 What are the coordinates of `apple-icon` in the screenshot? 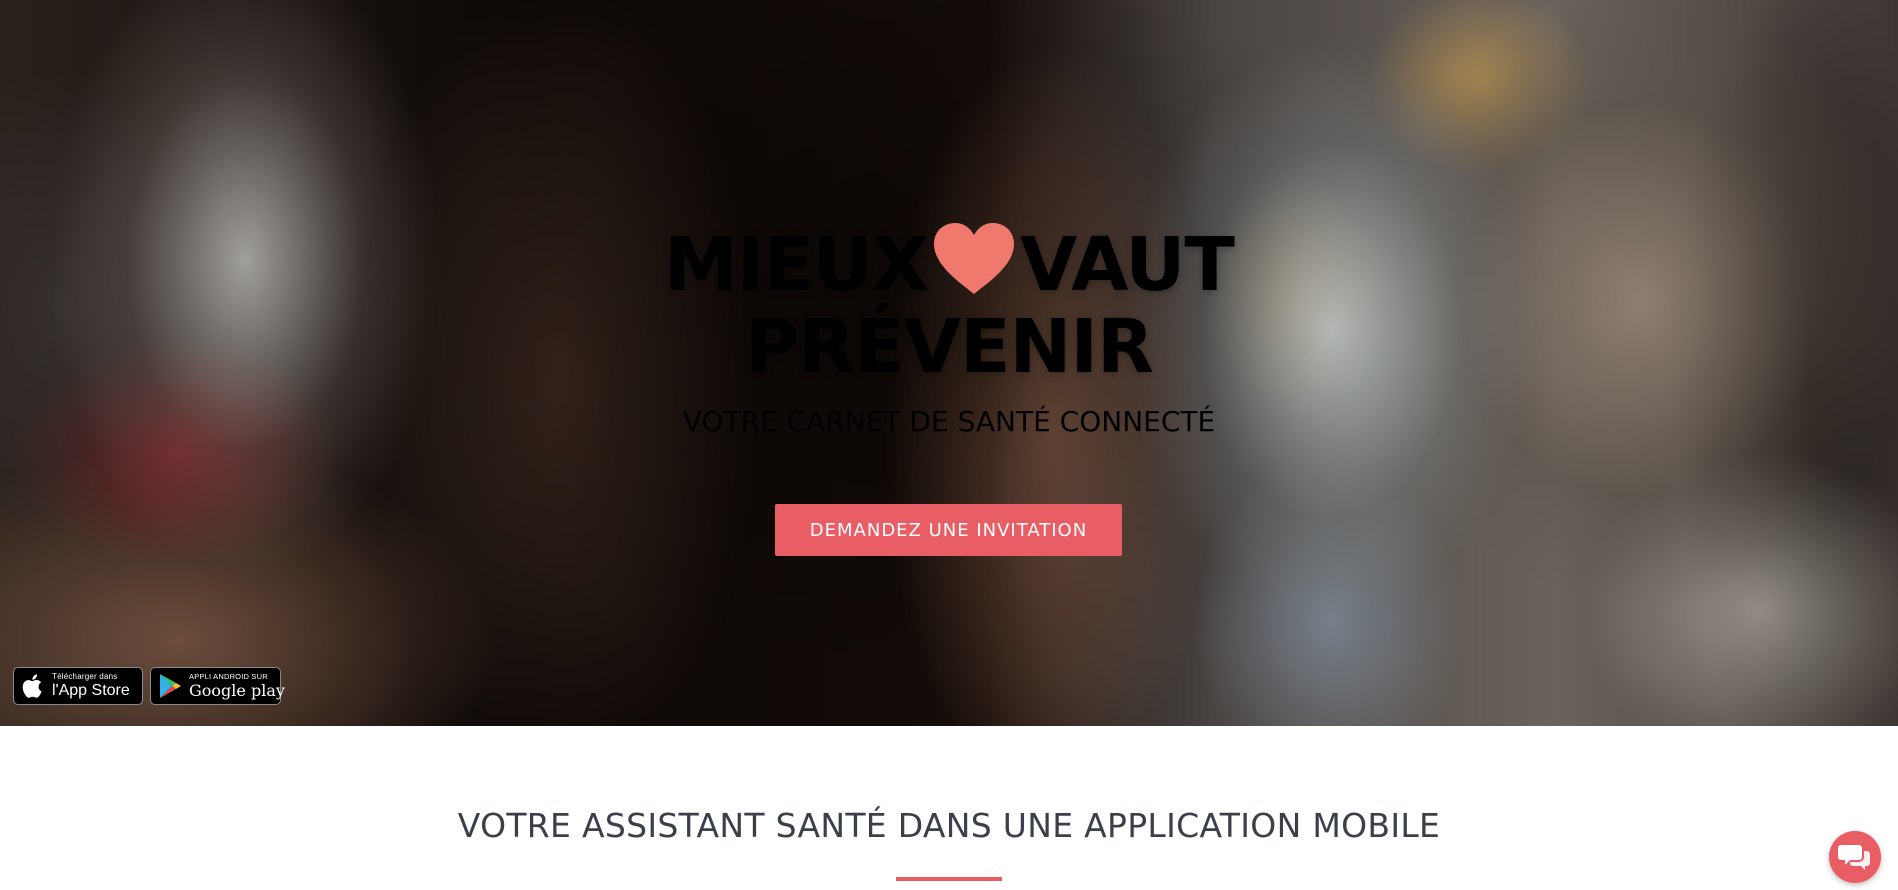 It's located at (32, 686).